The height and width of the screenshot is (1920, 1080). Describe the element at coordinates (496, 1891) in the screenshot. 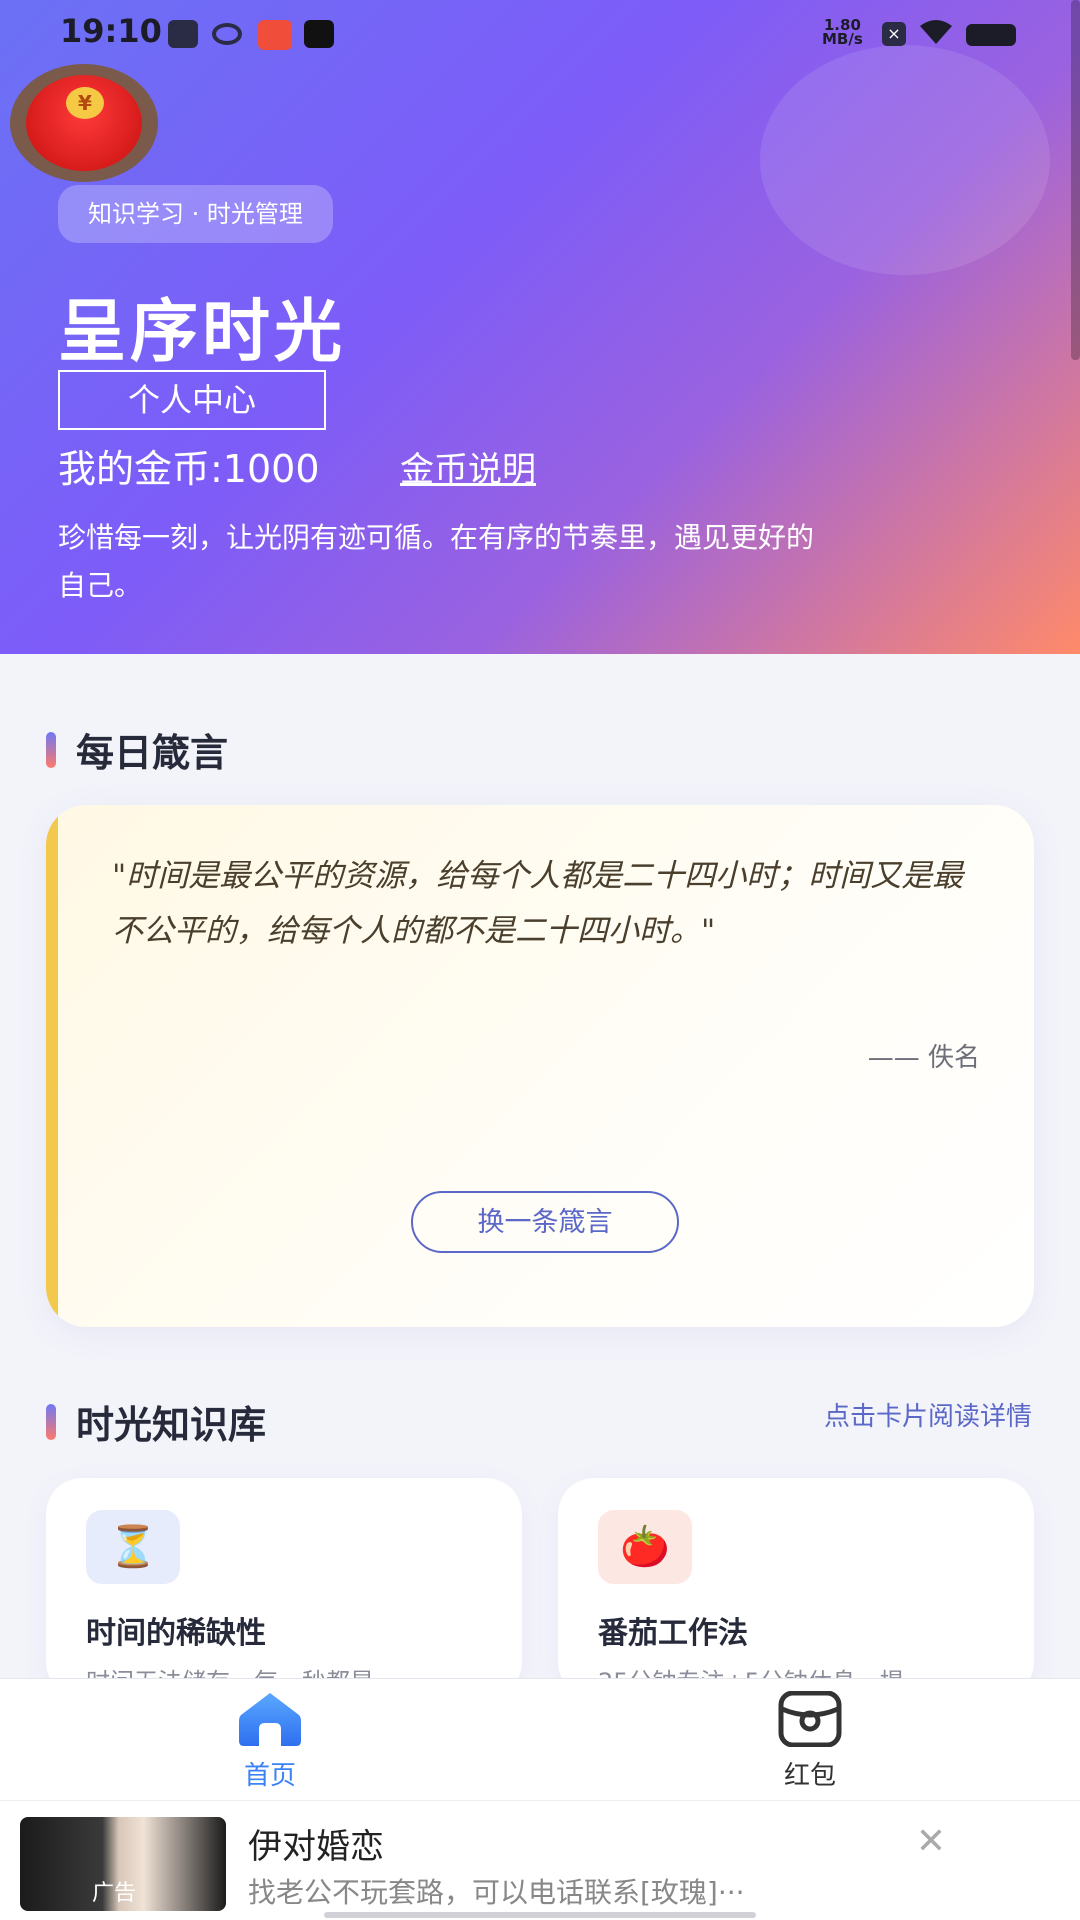

I see `ad-description: 找老公不玩套路，可以电话联系[玫瑰]···` at that location.